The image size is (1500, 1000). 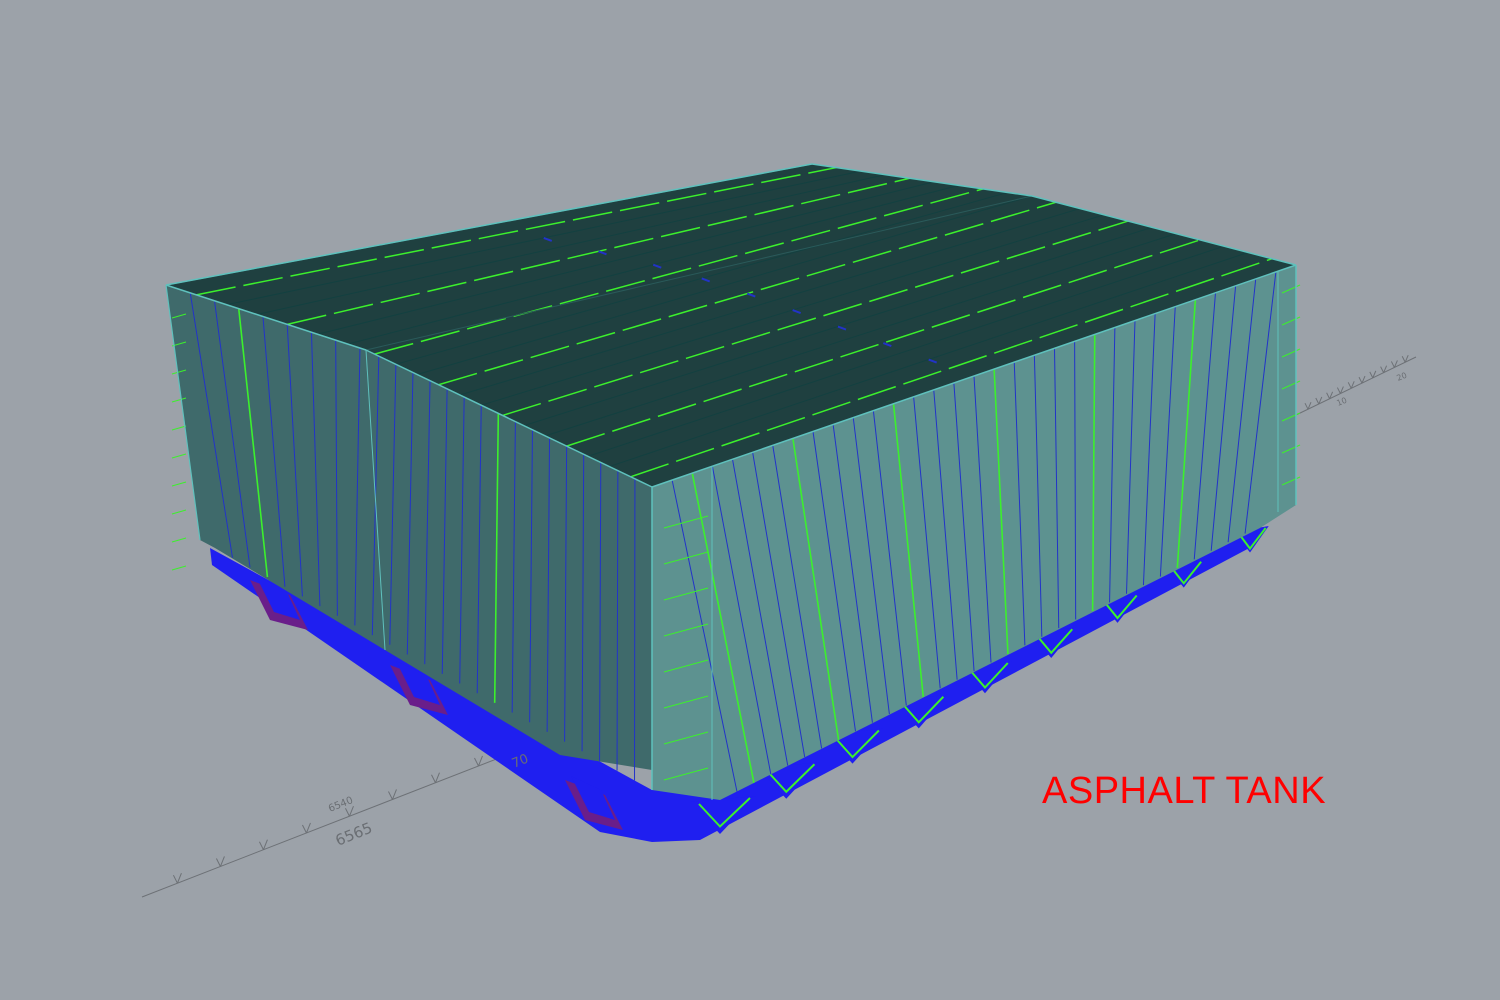 I want to click on axis-line, so click(x=1356, y=386).